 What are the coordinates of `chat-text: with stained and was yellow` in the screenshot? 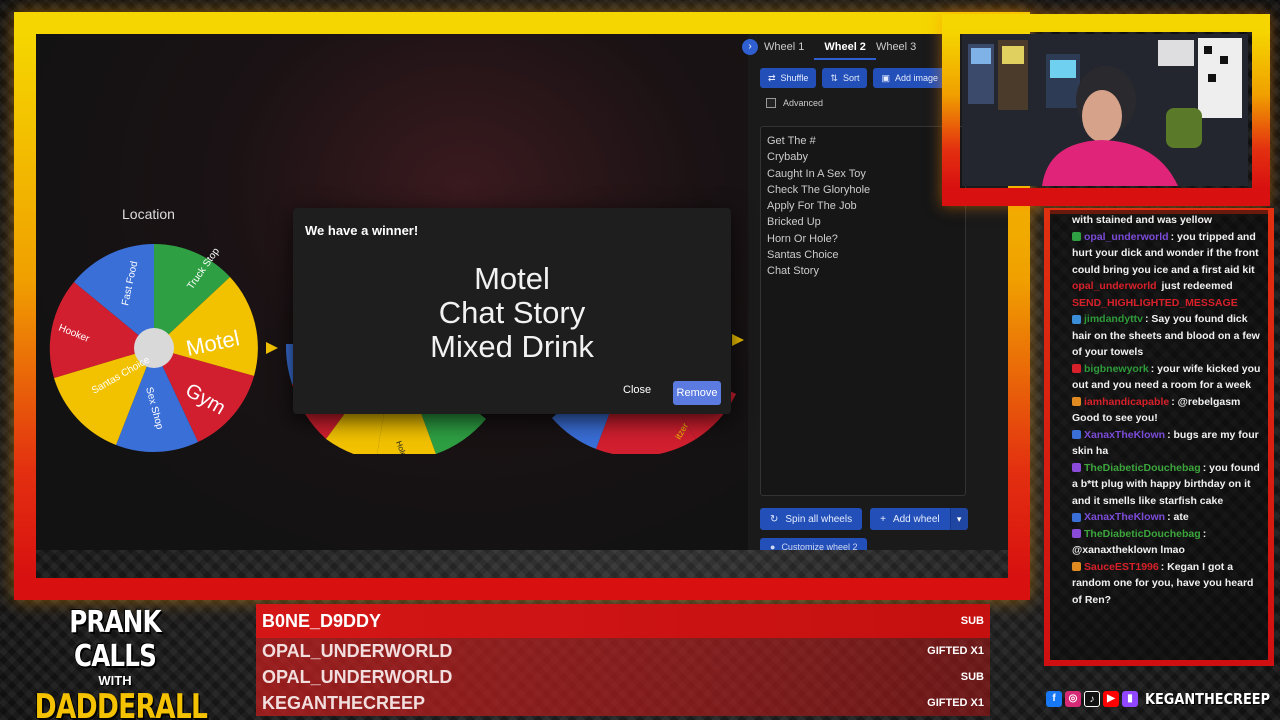 It's located at (1142, 220).